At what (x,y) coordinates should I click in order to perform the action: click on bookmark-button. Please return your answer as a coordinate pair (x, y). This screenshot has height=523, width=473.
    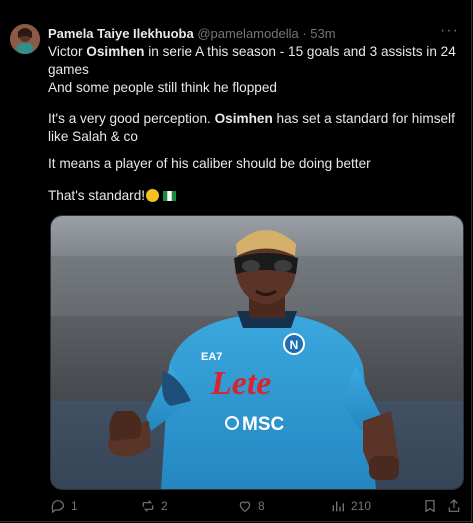
    Looking at the image, I should click on (430, 506).